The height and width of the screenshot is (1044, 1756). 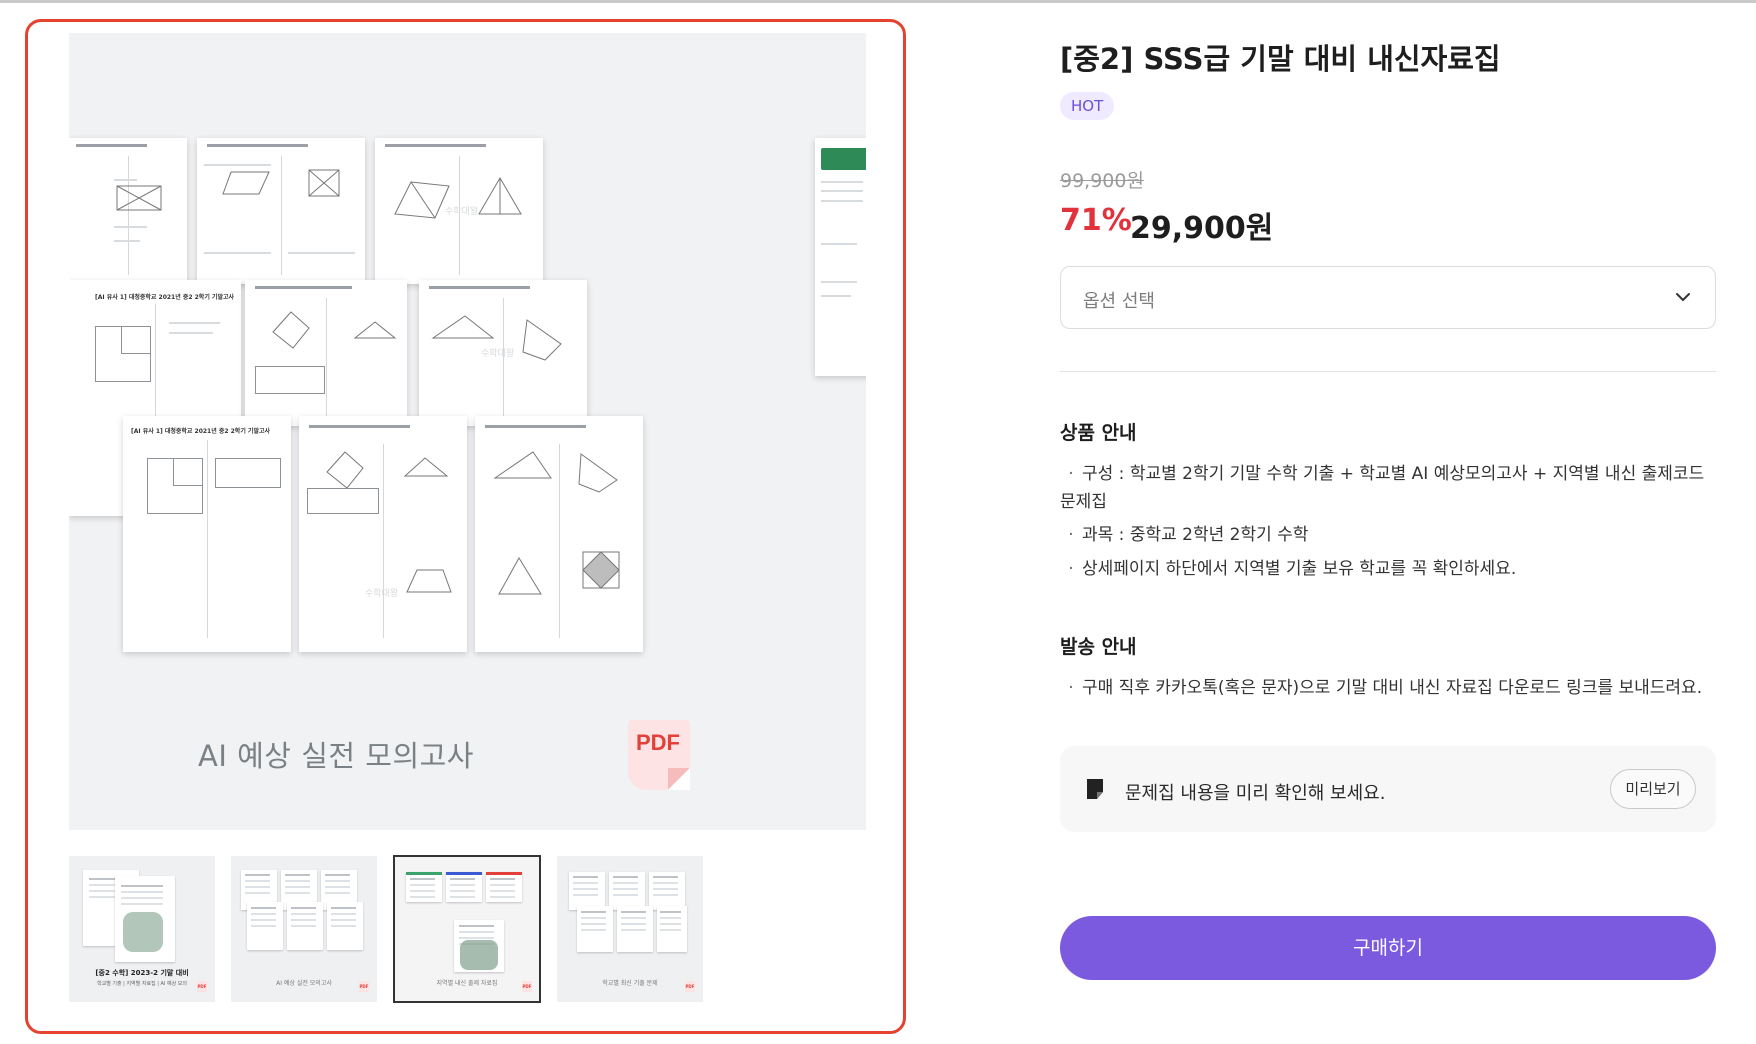 I want to click on product-info-item: · 상세페이지 하단에서 지역별 기출 보유 학교를 꼭 확인하세요., so click(x=1292, y=569).